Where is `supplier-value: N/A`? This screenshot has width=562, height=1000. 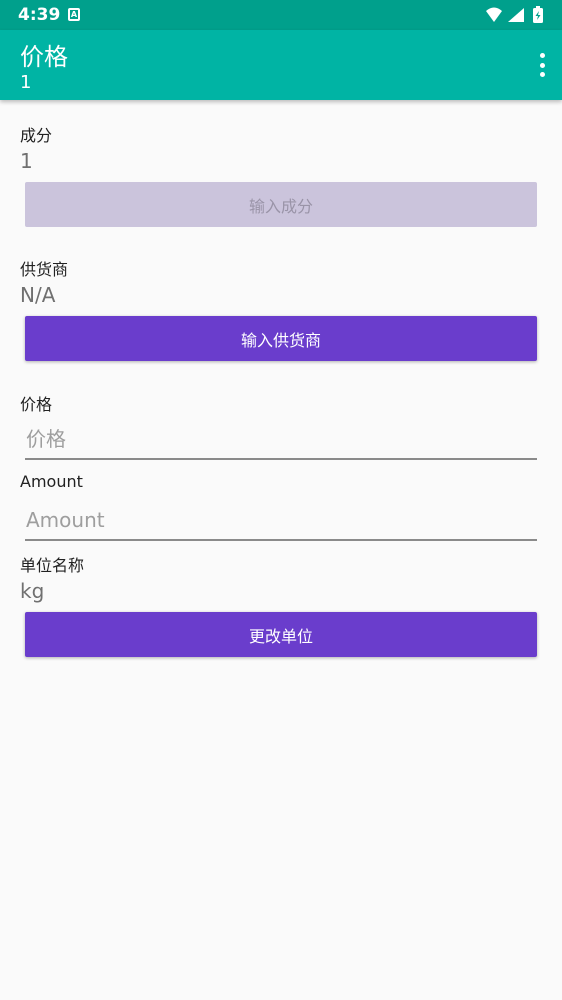
supplier-value: N/A is located at coordinates (38, 295).